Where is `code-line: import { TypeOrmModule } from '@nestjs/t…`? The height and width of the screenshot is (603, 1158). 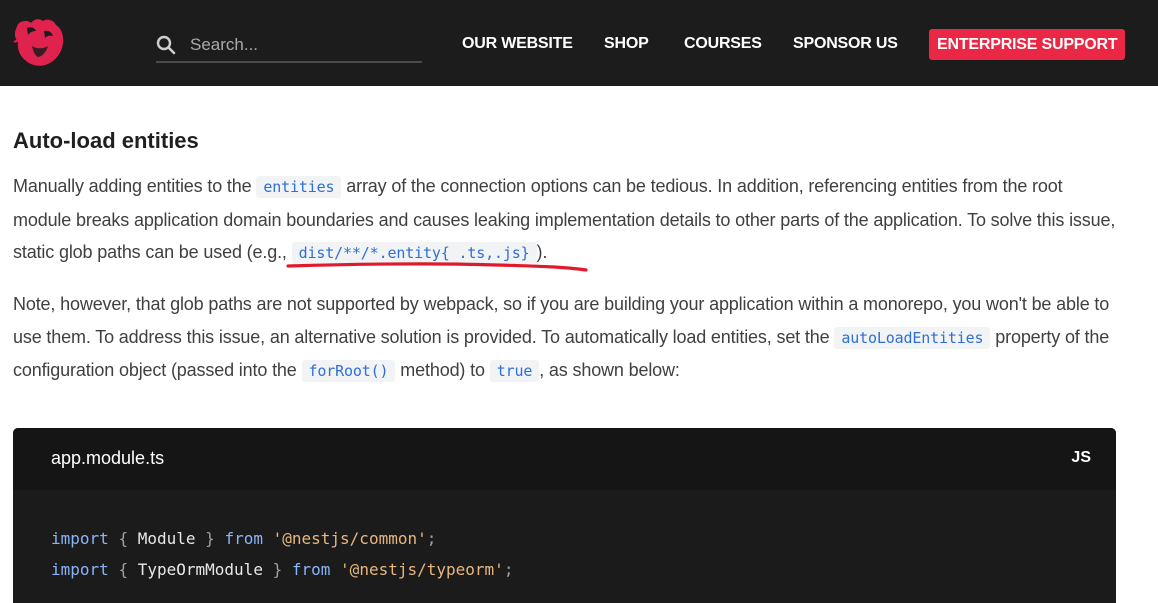 code-line: import { TypeOrmModule } from '@nestjs/t… is located at coordinates (282, 569).